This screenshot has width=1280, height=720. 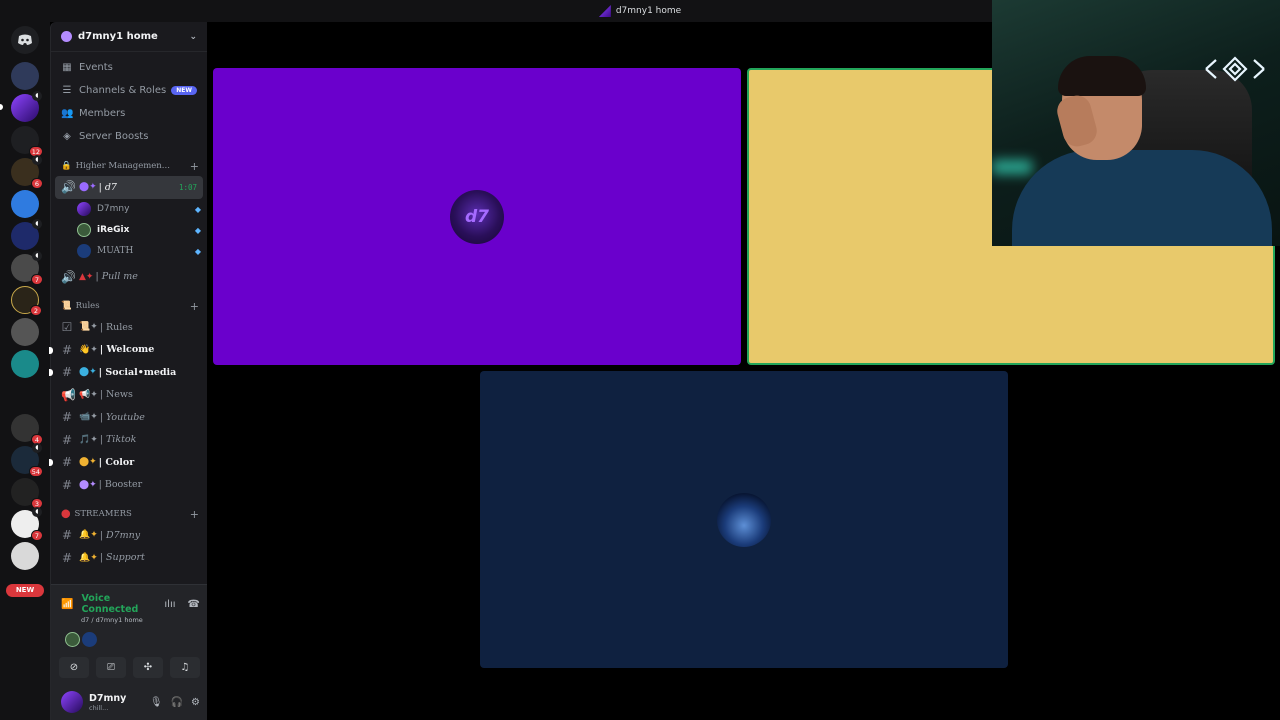 I want to click on channel-emoji-icon: 👋✦, so click(x=88, y=349).